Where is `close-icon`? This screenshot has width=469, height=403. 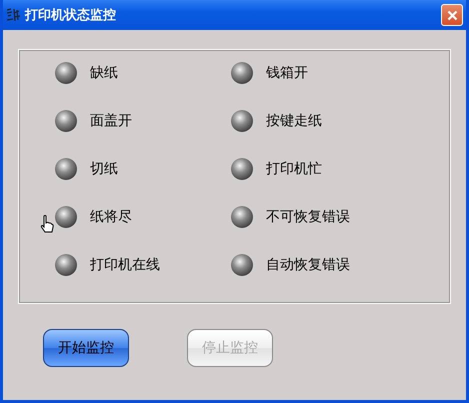
close-icon is located at coordinates (452, 15).